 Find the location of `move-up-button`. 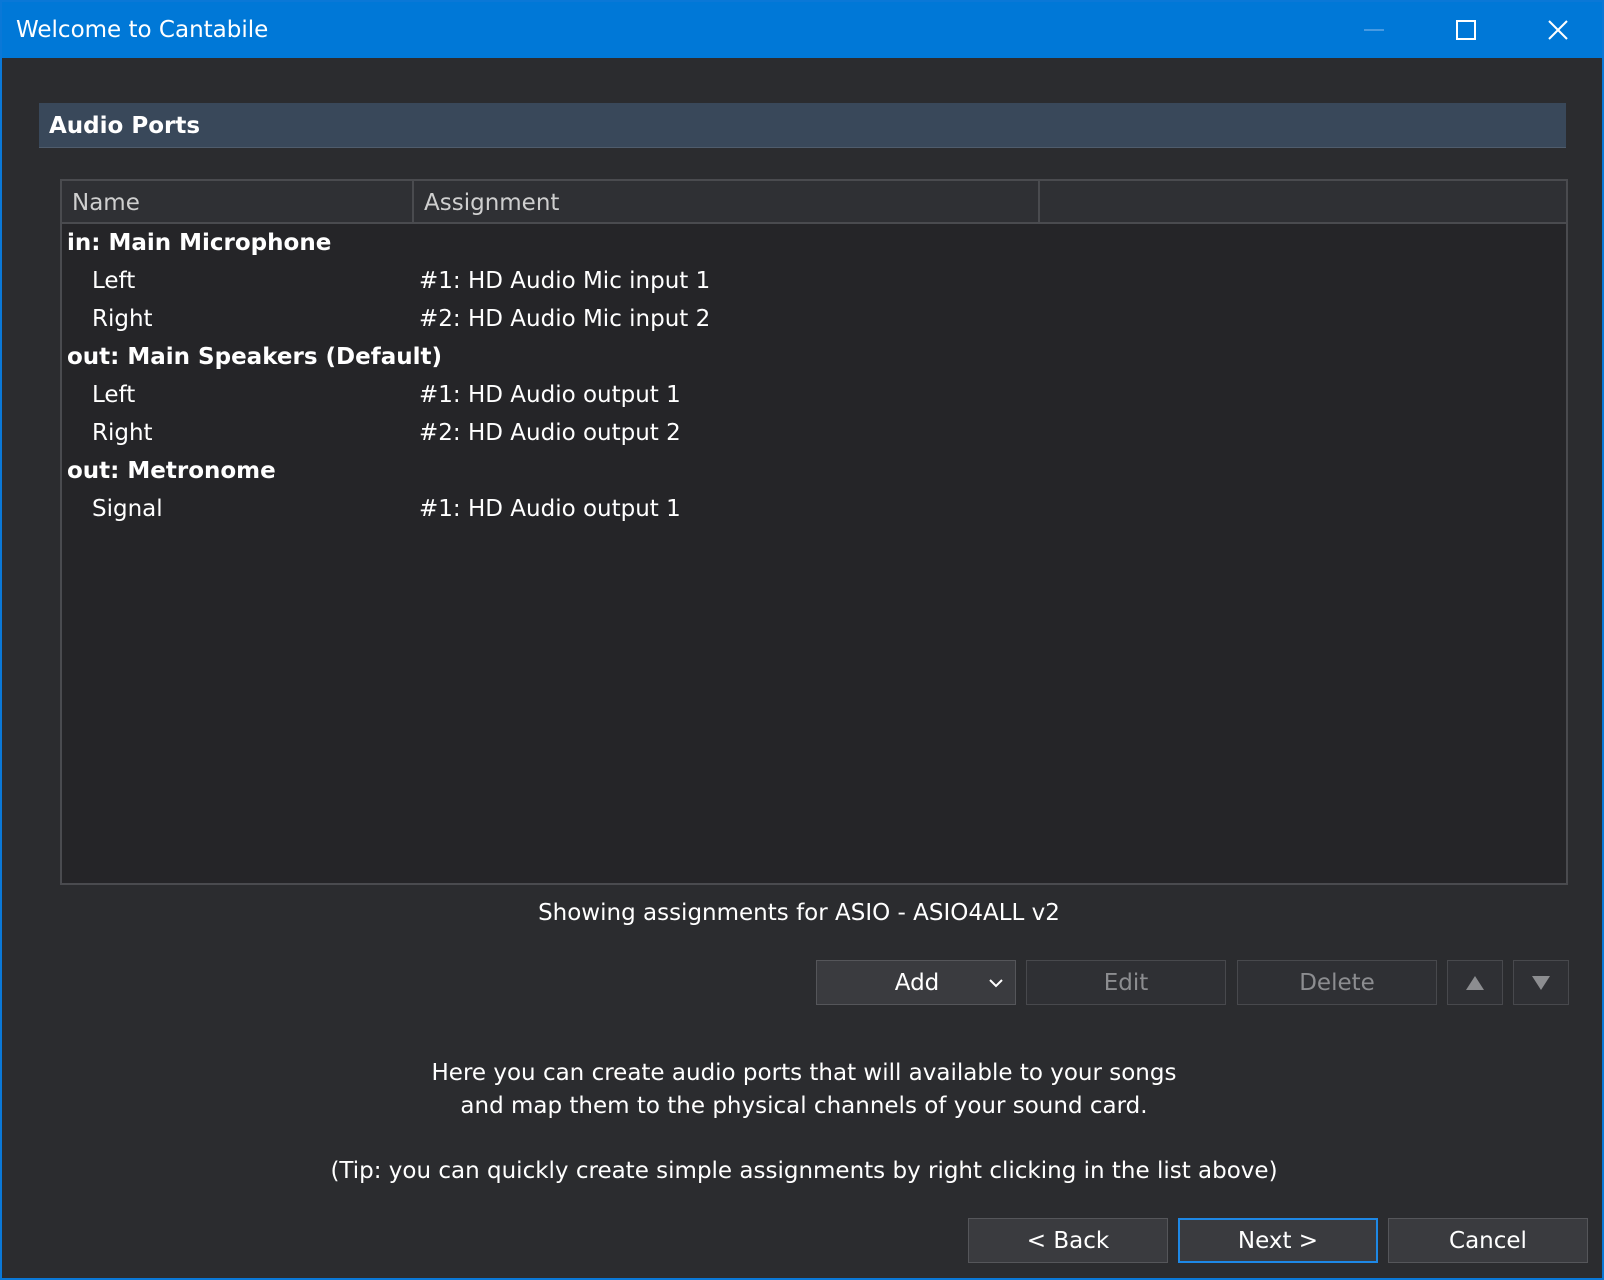

move-up-button is located at coordinates (1475, 982).